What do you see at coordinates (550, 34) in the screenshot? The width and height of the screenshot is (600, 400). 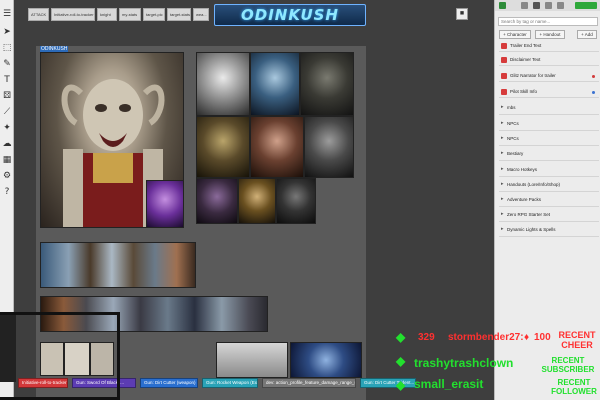 I see `add-handout-button: + Handout` at bounding box center [550, 34].